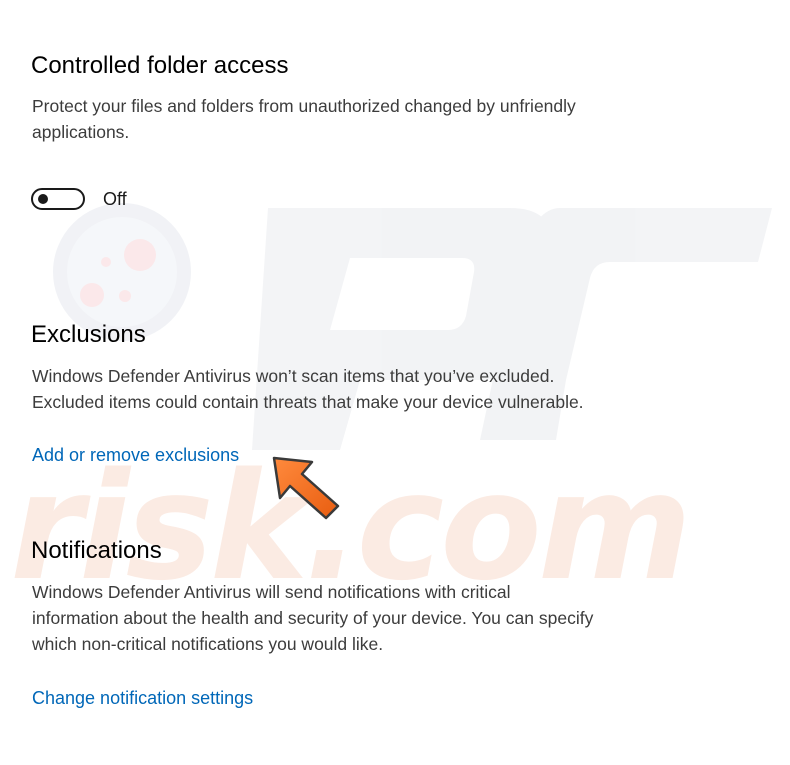 The image size is (790, 765). Describe the element at coordinates (96, 550) in the screenshot. I see `notifications-heading: Notifications` at that location.